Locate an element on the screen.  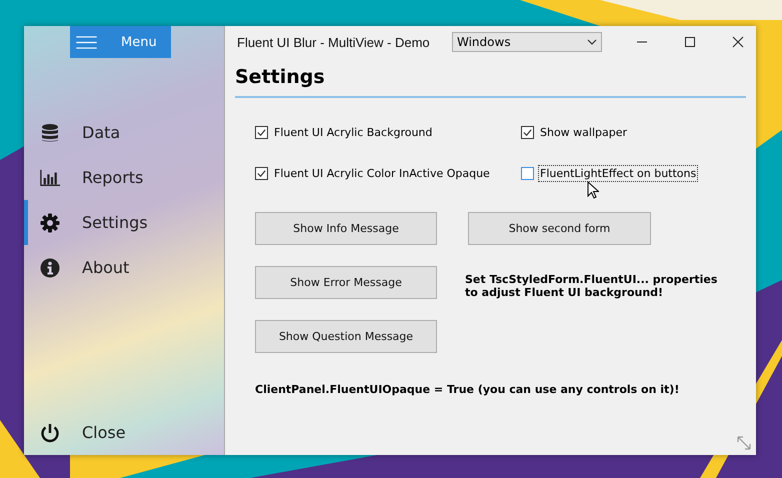
page-heading: Settings is located at coordinates (490, 82).